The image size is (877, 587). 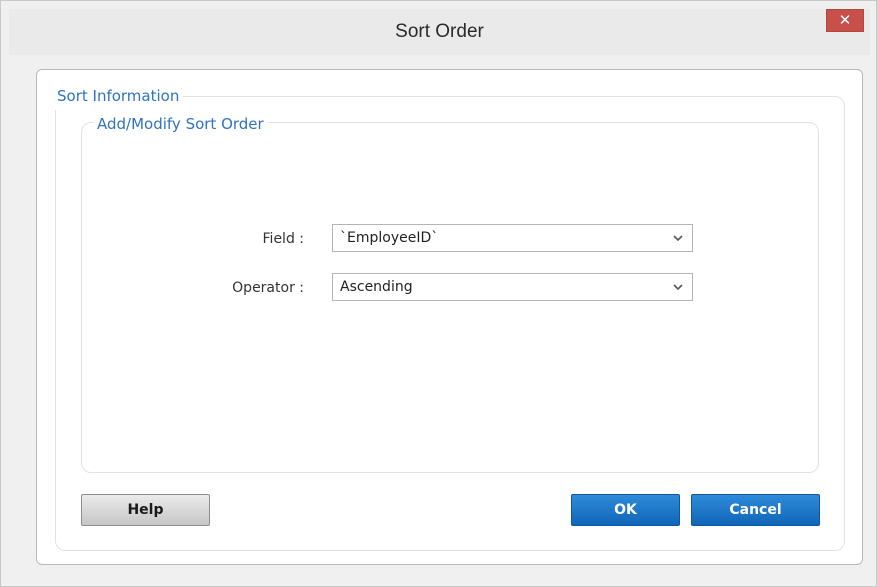 I want to click on add-modify-sort-order-legend: Add/Modify Sort Order, so click(x=181, y=124).